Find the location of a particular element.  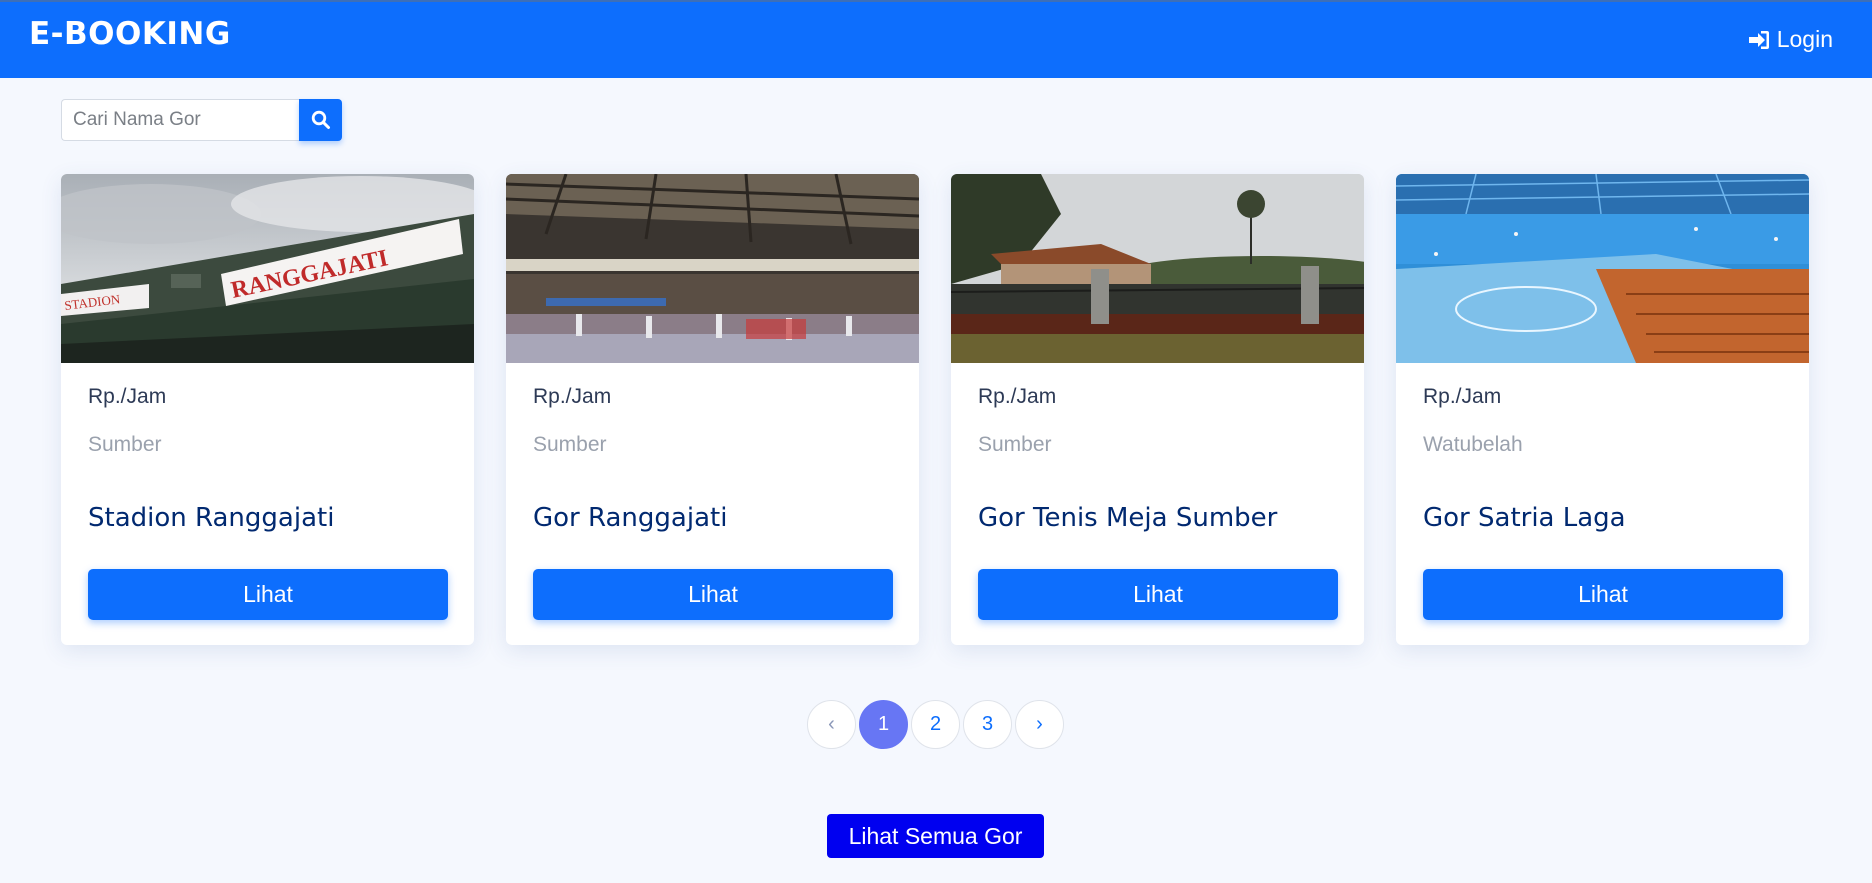

search-form is located at coordinates (201, 120).